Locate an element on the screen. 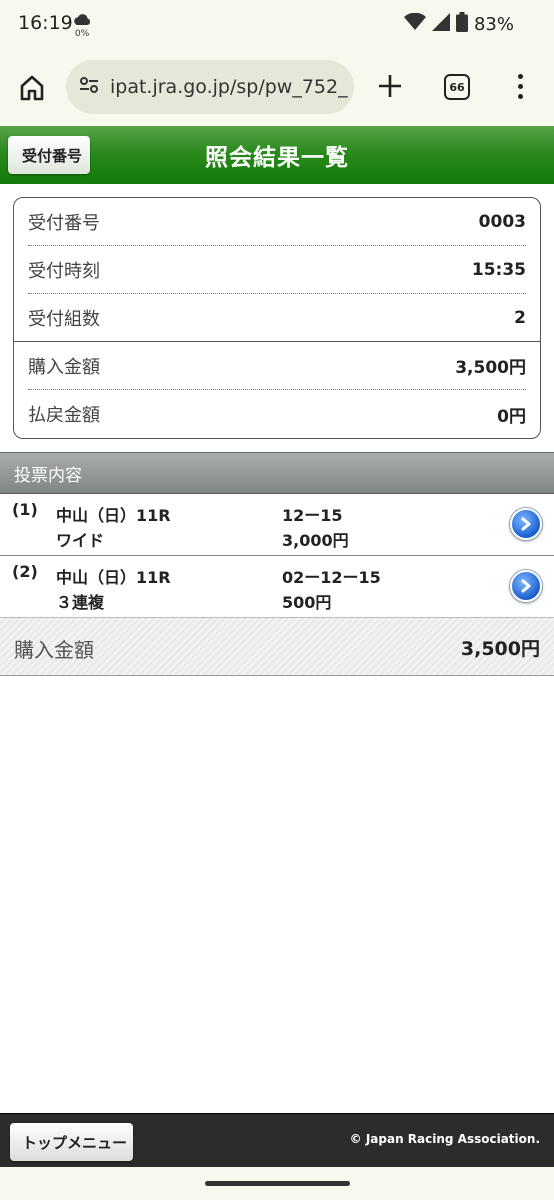 Image resolution: width=554 pixels, height=1200 pixels. bet-number: (2) is located at coordinates (25, 571).